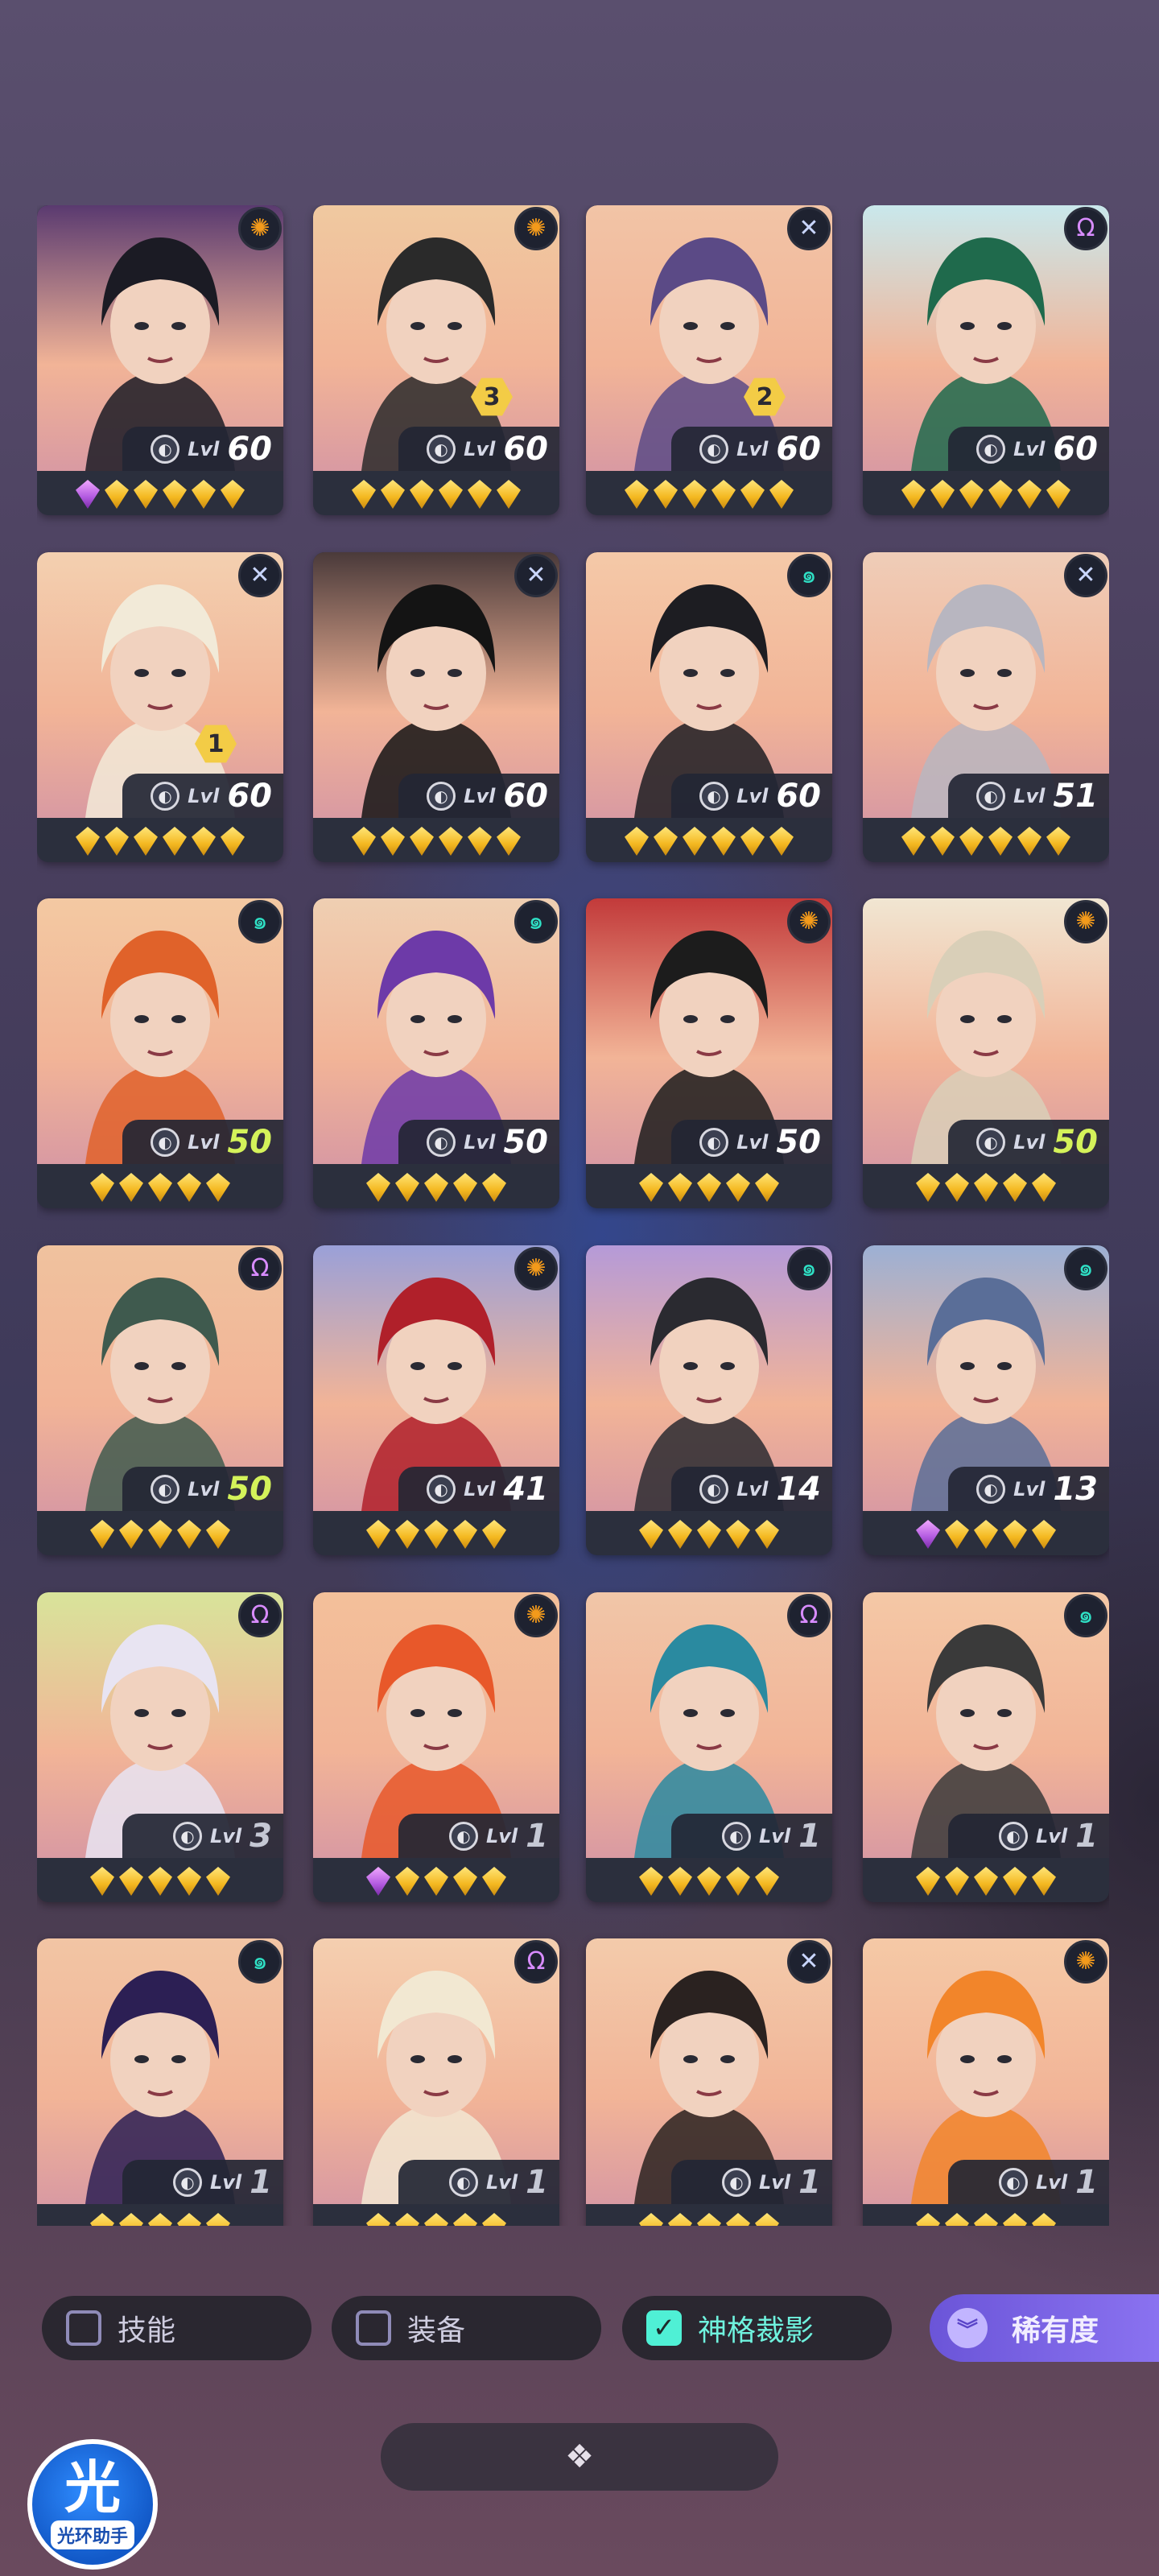 Image resolution: width=1159 pixels, height=2576 pixels. Describe the element at coordinates (798, 796) in the screenshot. I see `level-value: 60` at that location.